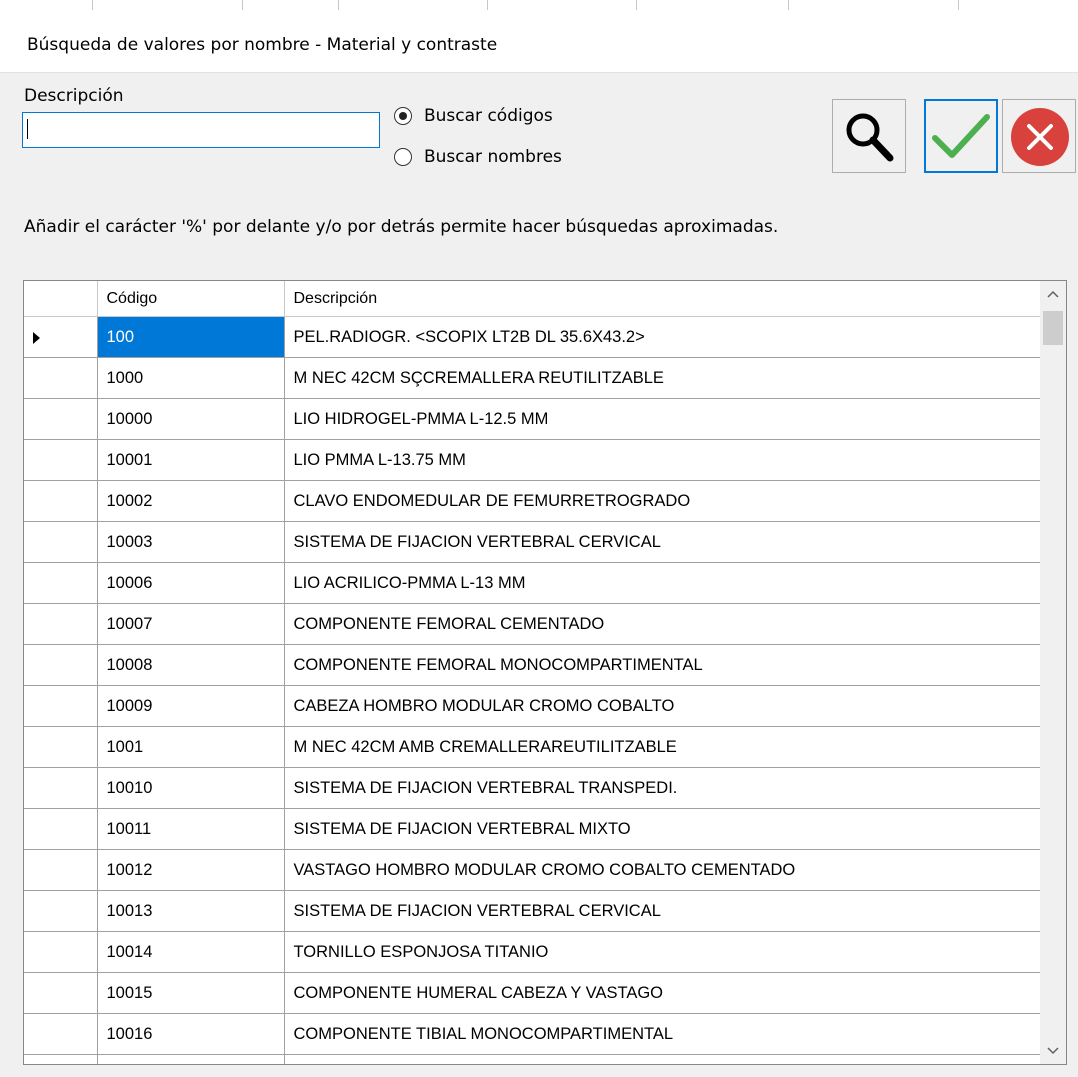 Image resolution: width=1078 pixels, height=1077 pixels. I want to click on table-row: 10007 COMPONENTE FEMORAL CEMENTADO, so click(532, 624).